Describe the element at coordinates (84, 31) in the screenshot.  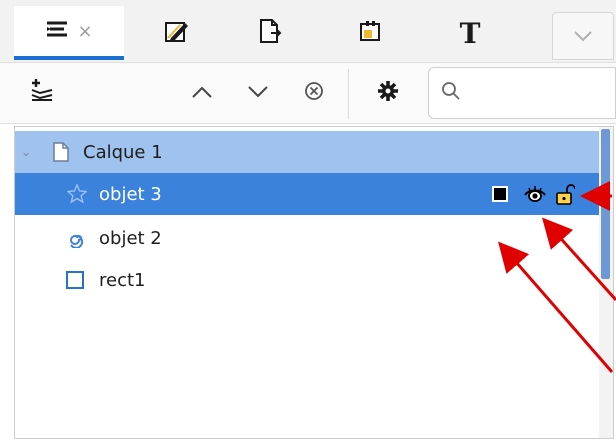
I see `tab-close-icon: ×` at that location.